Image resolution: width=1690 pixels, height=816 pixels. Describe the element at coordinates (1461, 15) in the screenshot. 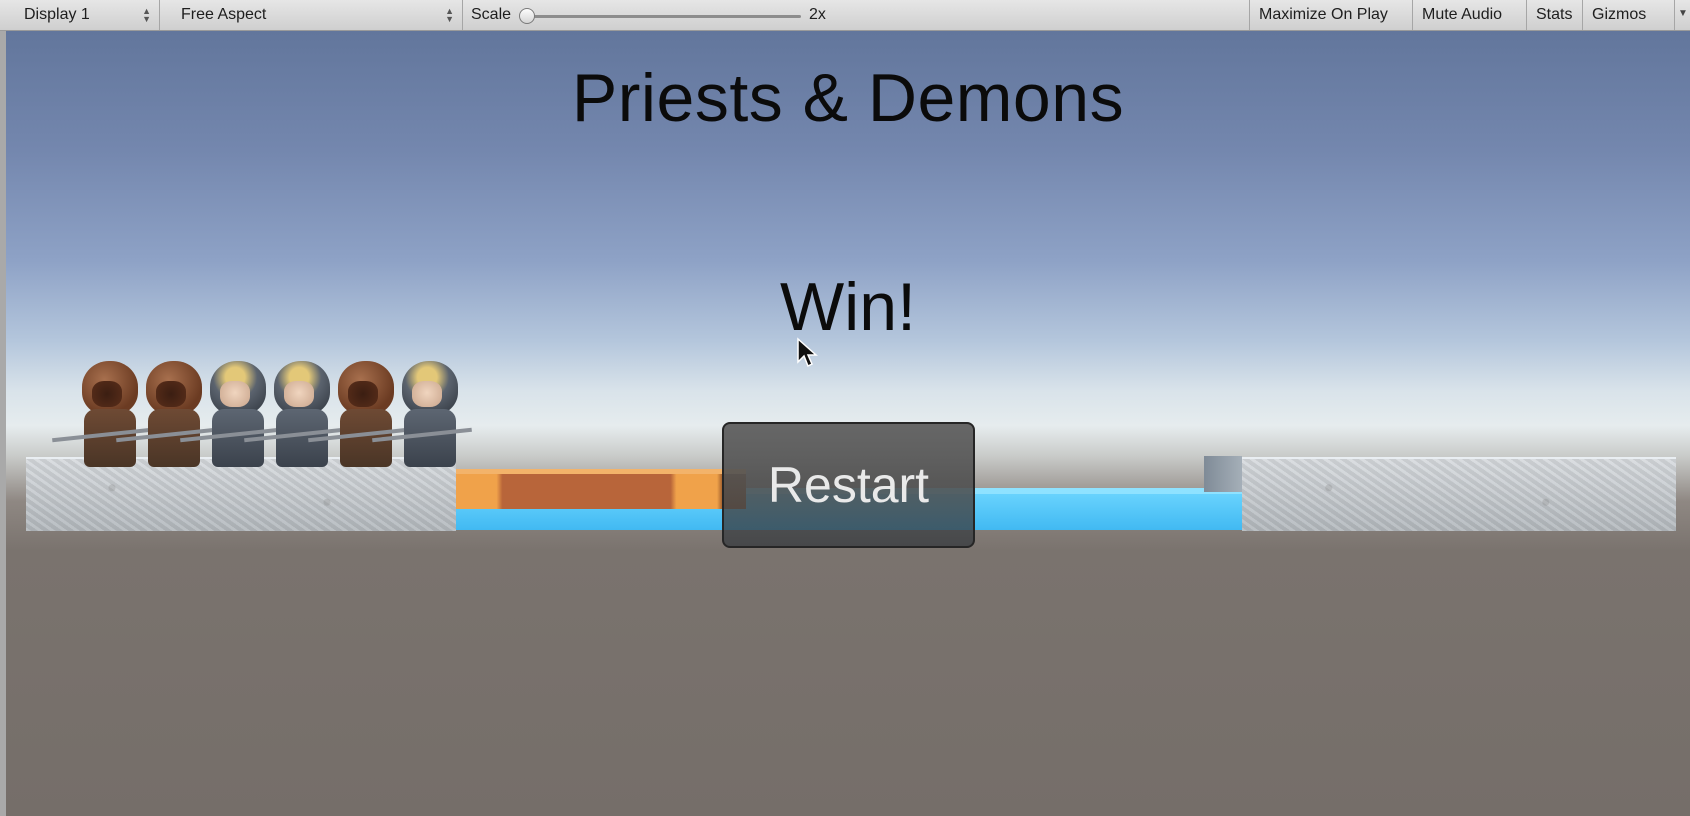

I see `mute-audio-toggle: Mute Audio` at that location.